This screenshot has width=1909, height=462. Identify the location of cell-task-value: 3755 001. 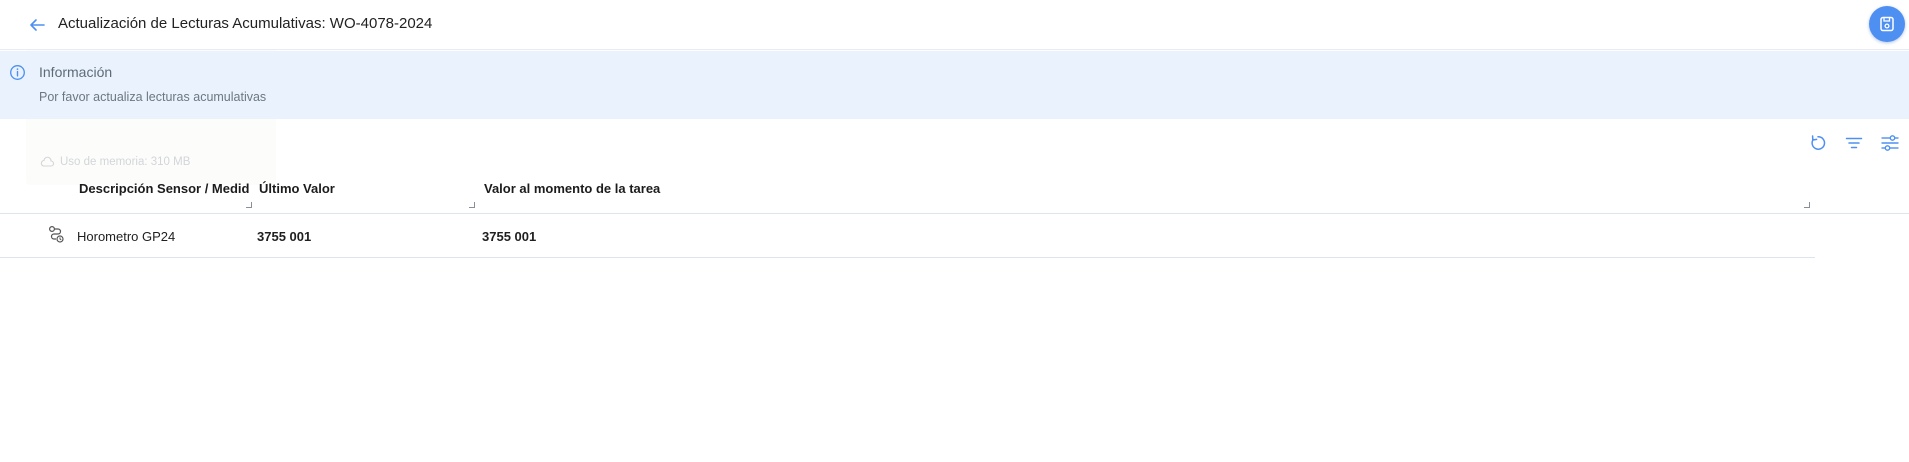
(509, 236).